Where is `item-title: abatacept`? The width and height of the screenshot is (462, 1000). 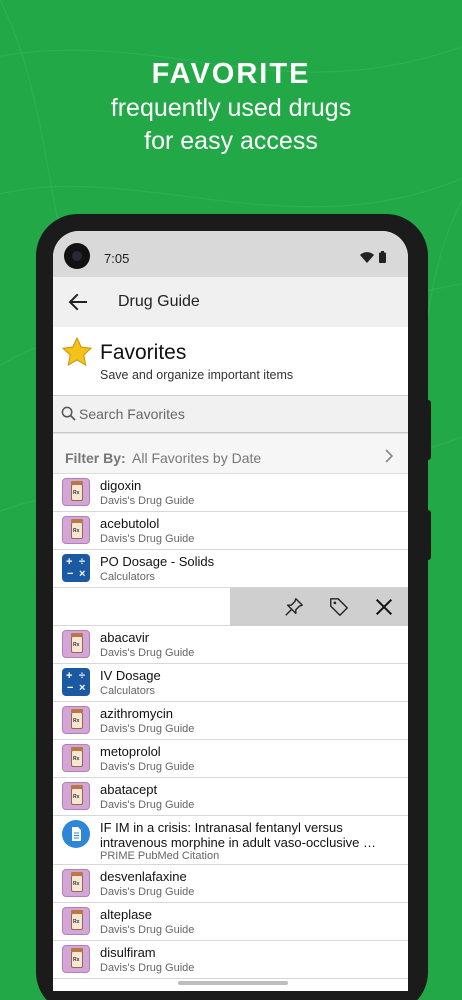 item-title: abatacept is located at coordinates (129, 789).